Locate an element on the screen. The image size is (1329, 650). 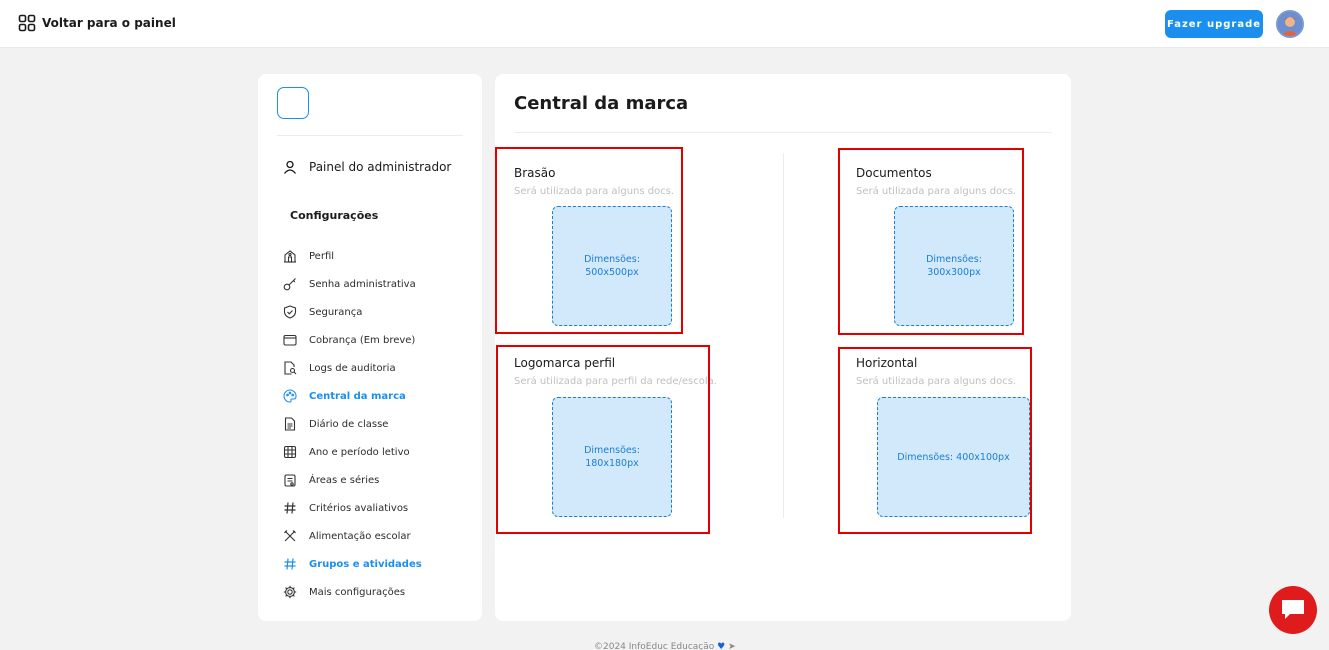
building-icon is located at coordinates (290, 256).